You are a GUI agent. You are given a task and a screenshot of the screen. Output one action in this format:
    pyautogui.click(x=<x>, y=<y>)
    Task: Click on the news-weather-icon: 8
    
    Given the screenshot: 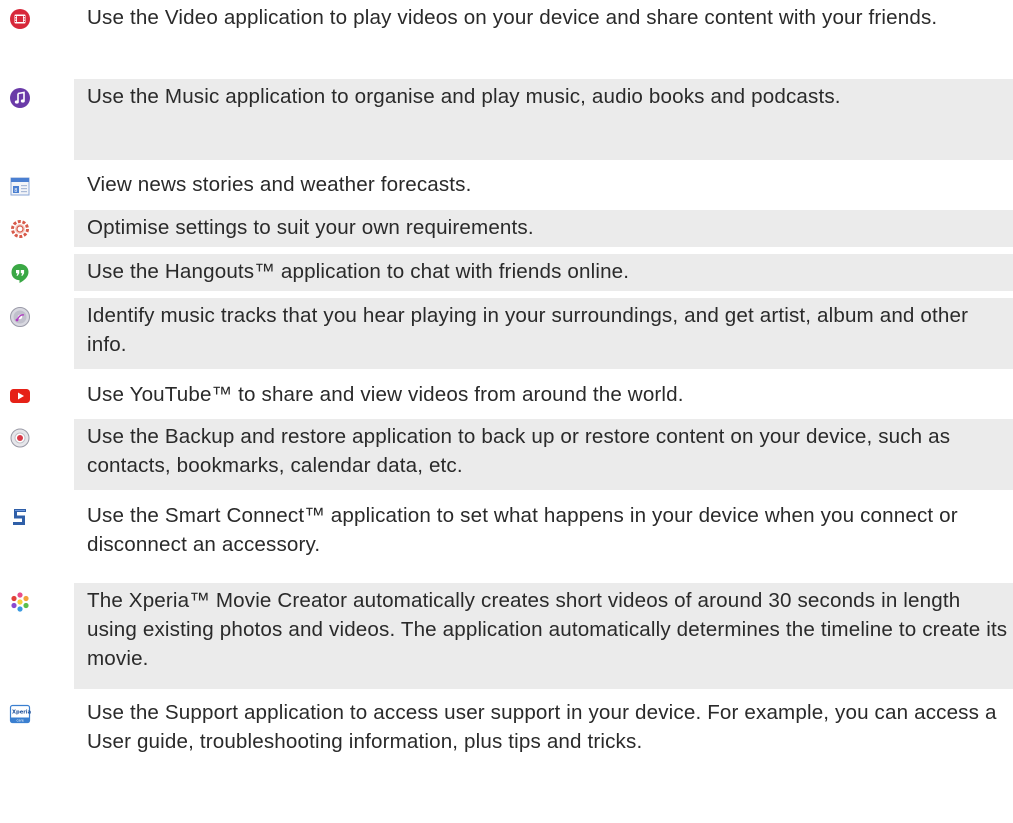 What is the action you would take?
    pyautogui.click(x=20, y=186)
    